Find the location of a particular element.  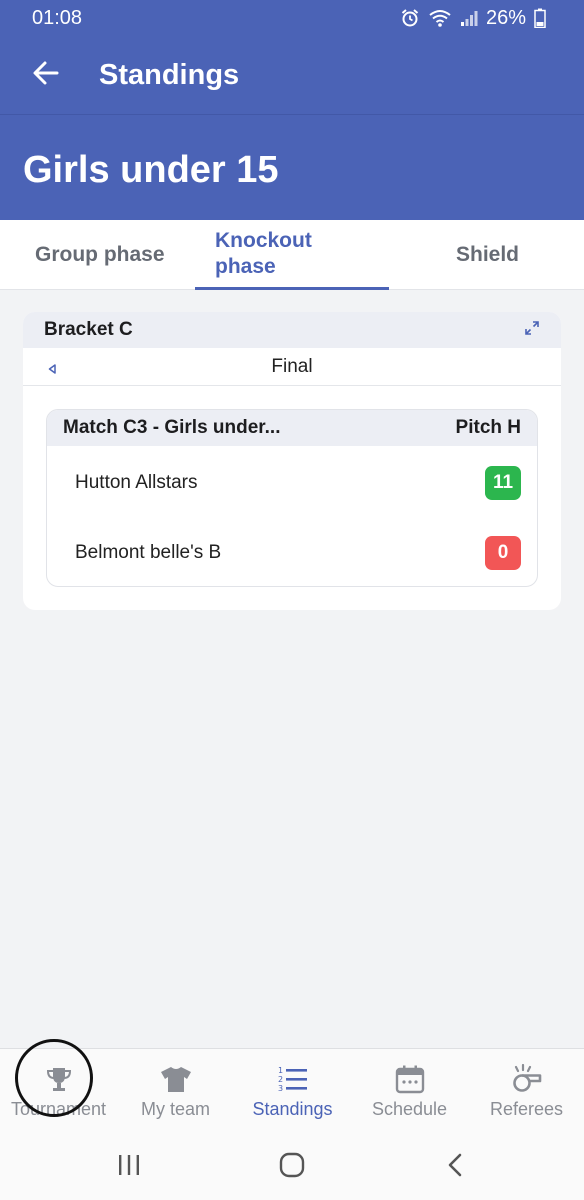

nav-label: Referees is located at coordinates (526, 1109).